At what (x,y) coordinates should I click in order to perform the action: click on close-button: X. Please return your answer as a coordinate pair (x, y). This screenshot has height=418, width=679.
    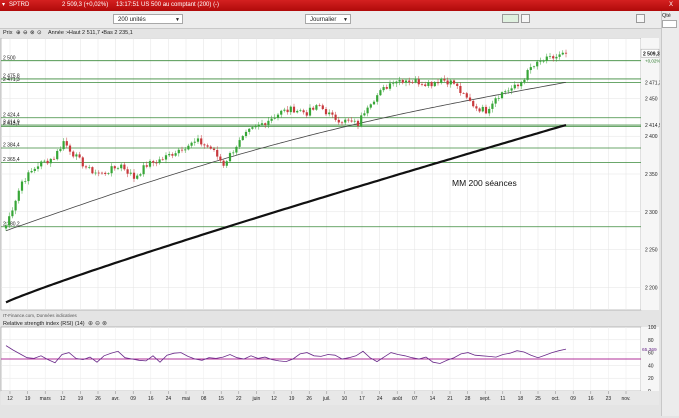
    Looking at the image, I should click on (671, 5).